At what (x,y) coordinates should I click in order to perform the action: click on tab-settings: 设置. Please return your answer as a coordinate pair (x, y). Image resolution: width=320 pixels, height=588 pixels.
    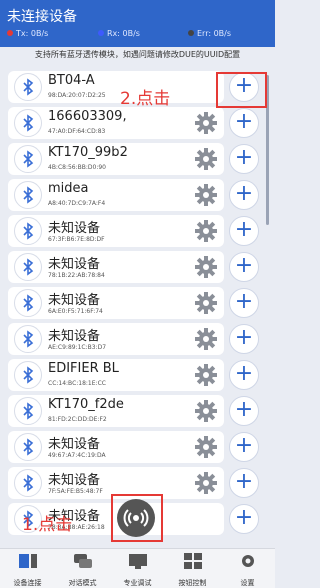
    Looking at the image, I should click on (247, 570).